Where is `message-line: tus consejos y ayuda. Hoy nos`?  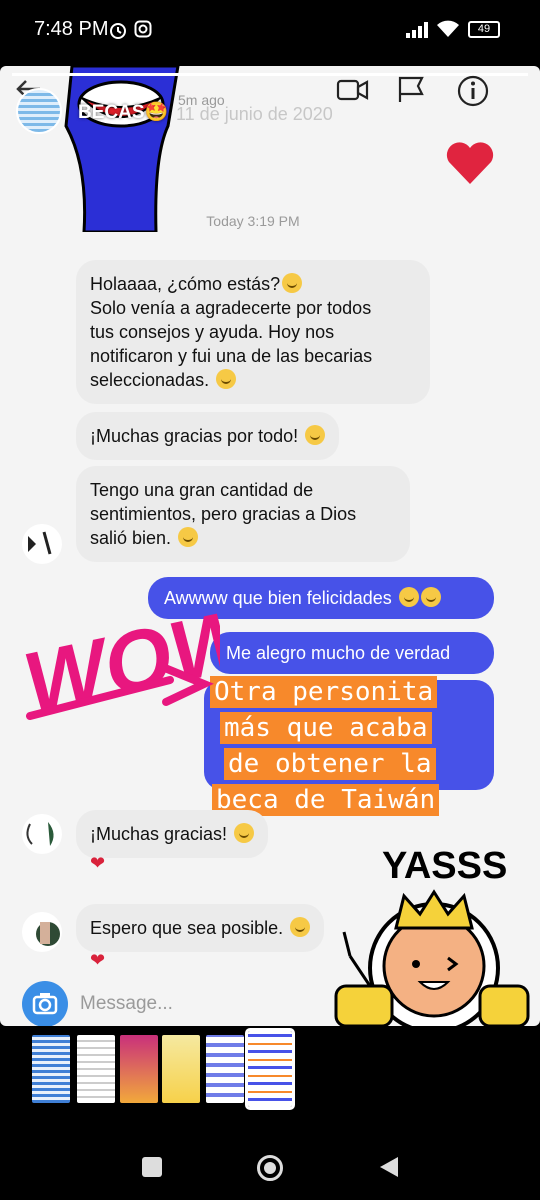
message-line: tus consejos y ayuda. Hoy nos is located at coordinates (212, 332).